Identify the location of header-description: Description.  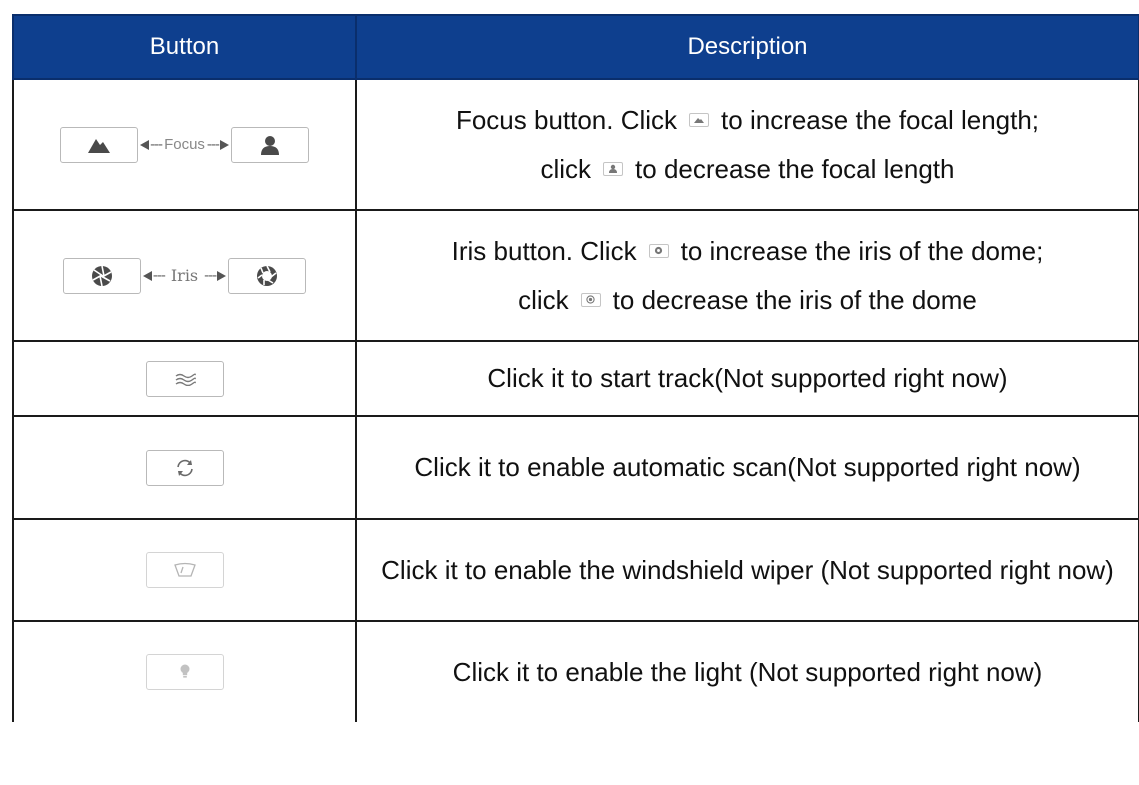
(747, 47).